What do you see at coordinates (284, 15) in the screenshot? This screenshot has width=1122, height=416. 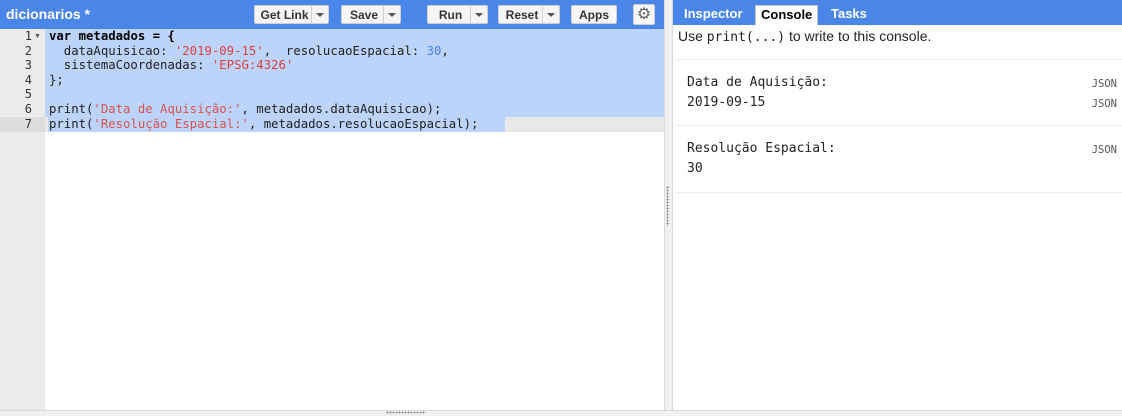 I see `get-link-label: Get Link` at bounding box center [284, 15].